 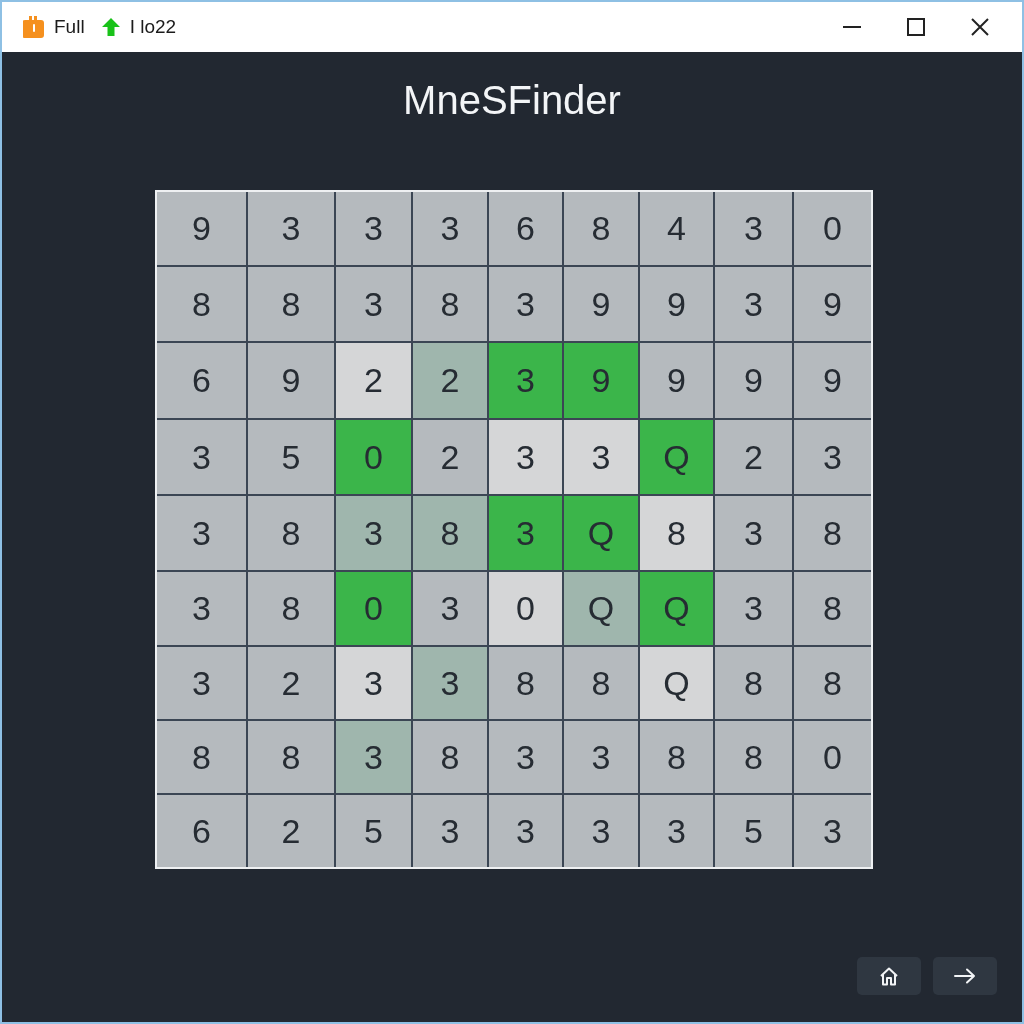 What do you see at coordinates (980, 27) in the screenshot?
I see `close-icon` at bounding box center [980, 27].